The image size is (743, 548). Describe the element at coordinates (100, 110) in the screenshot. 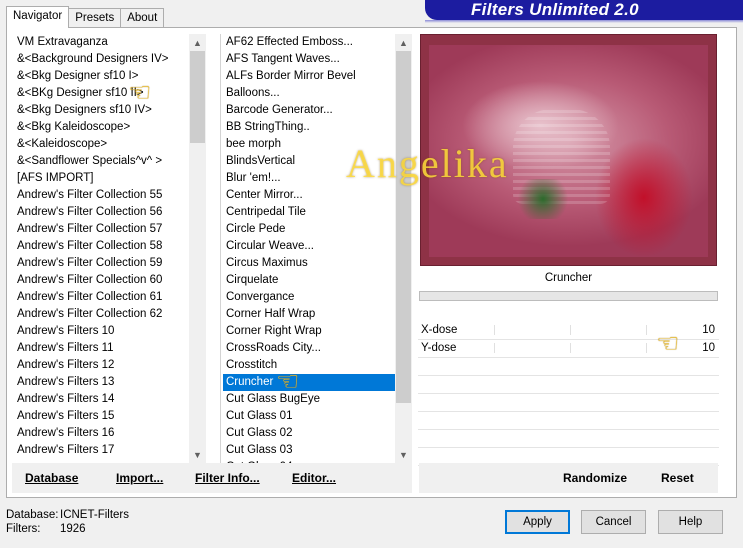

I see `category-list-item: &<Bkg Designers sf10 IV>` at that location.